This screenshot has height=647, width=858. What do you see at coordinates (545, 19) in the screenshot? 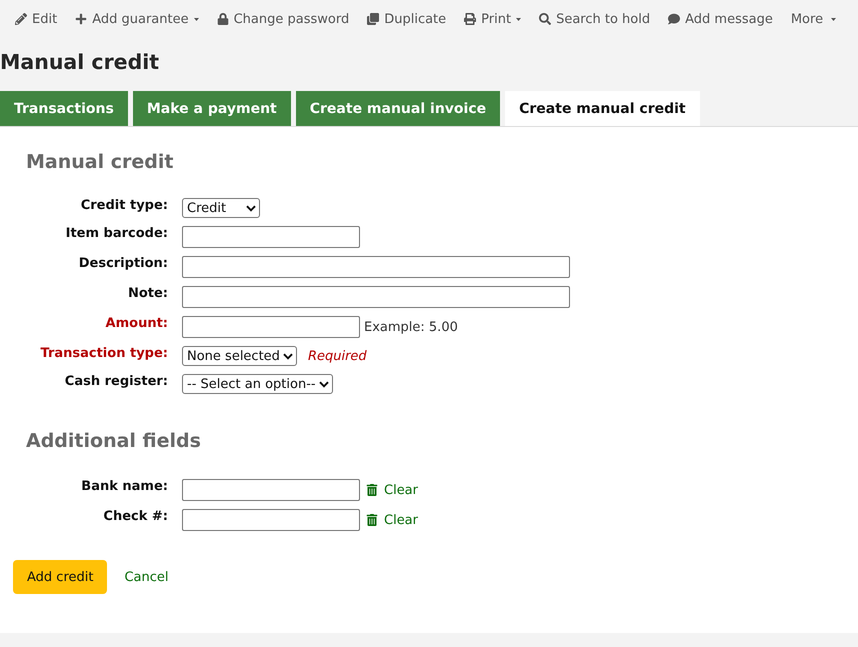
I see `search-icon` at bounding box center [545, 19].